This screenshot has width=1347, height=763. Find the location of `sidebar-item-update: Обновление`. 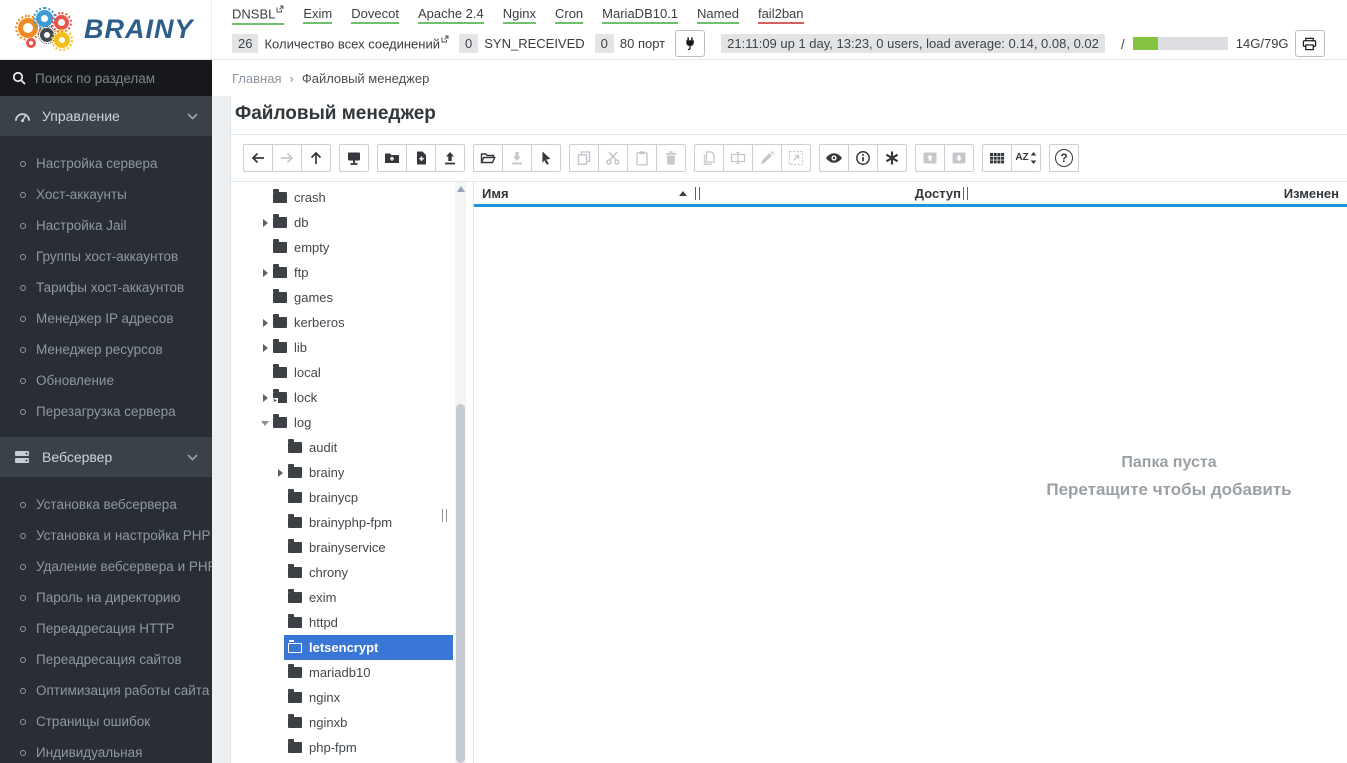

sidebar-item-update: Обновление is located at coordinates (106, 380).